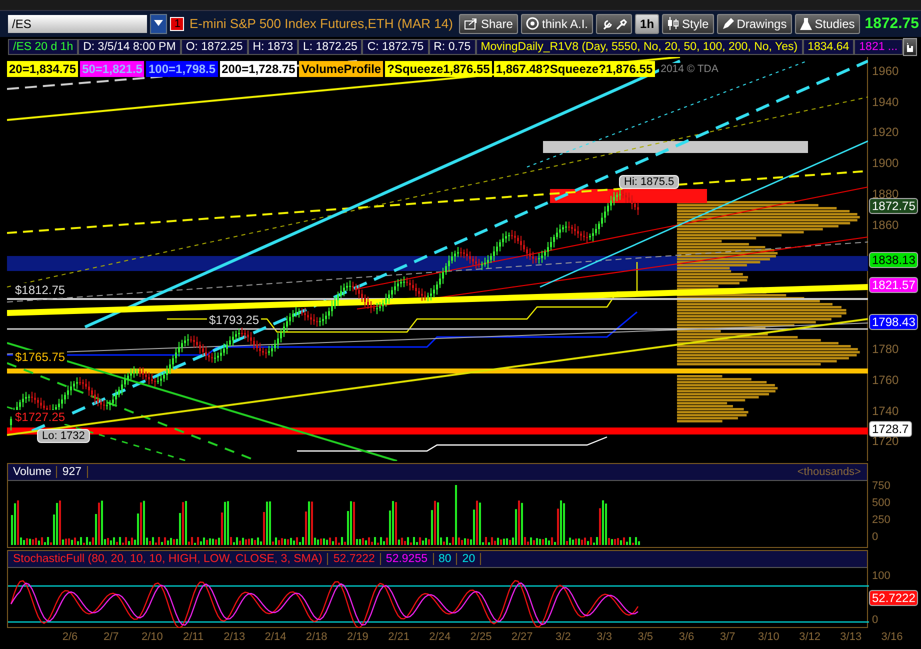 This screenshot has height=649, width=921. What do you see at coordinates (112, 68) in the screenshot?
I see `study-label: 50=1,821.5` at bounding box center [112, 68].